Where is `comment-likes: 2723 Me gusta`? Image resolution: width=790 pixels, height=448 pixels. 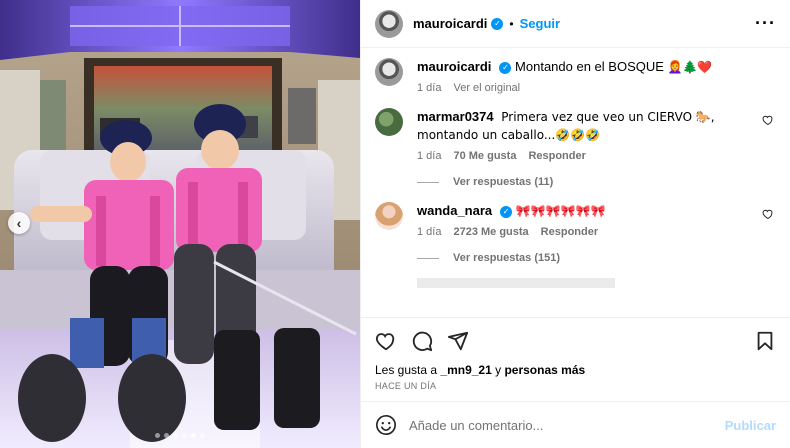 comment-likes: 2723 Me gusta is located at coordinates (490, 232).